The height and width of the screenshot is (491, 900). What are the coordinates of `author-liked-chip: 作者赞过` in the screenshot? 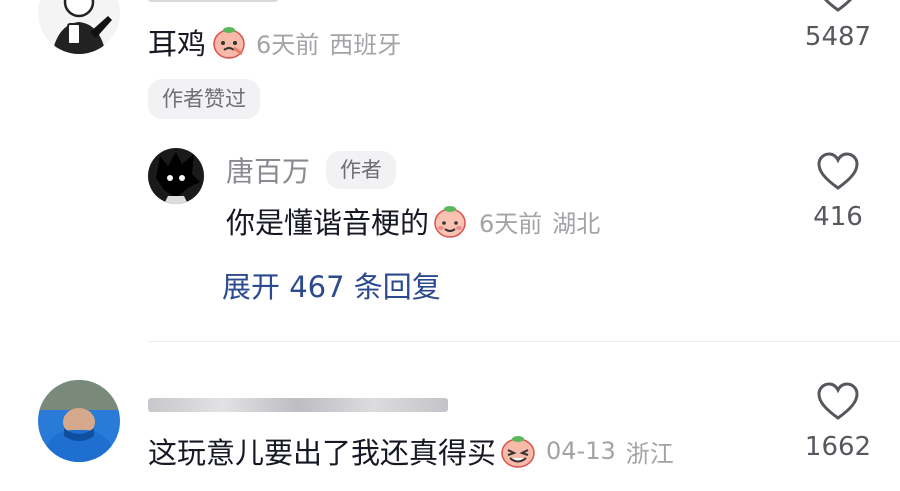 It's located at (204, 99).